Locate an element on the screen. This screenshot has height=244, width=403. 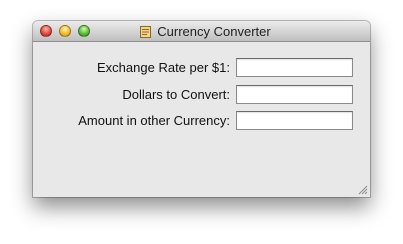
window-title-group: Currency Converter is located at coordinates (201, 31).